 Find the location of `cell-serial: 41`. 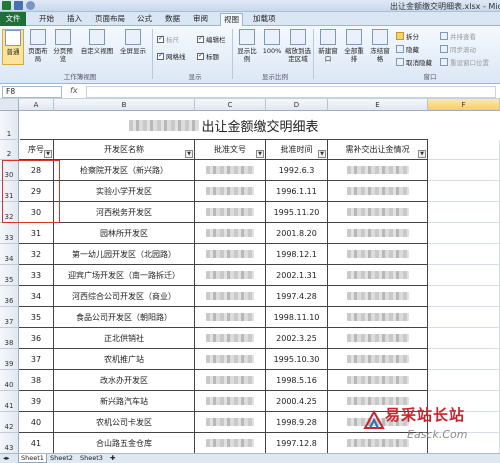

cell-serial: 41 is located at coordinates (36, 443).